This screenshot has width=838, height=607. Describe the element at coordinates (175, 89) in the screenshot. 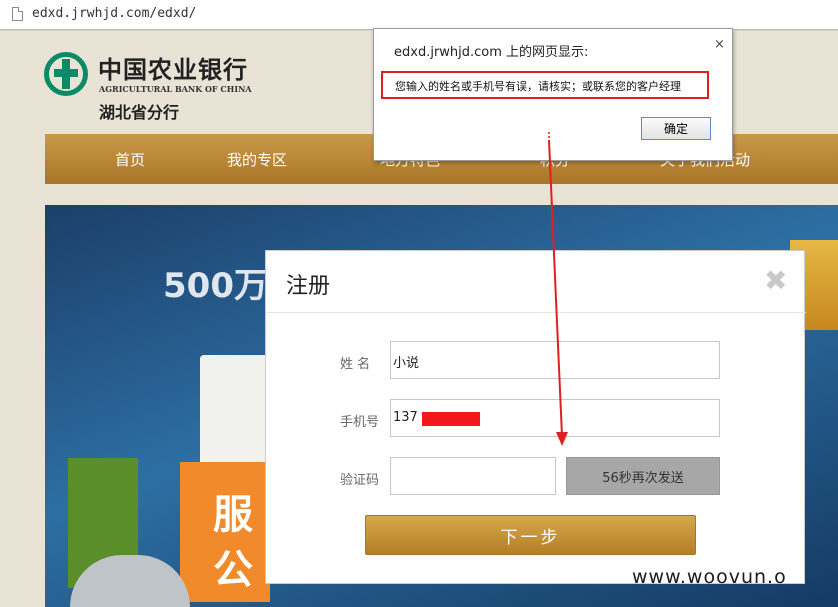

I see `bank-name-en: AGRICULTURAL BANK OF CHINA` at that location.